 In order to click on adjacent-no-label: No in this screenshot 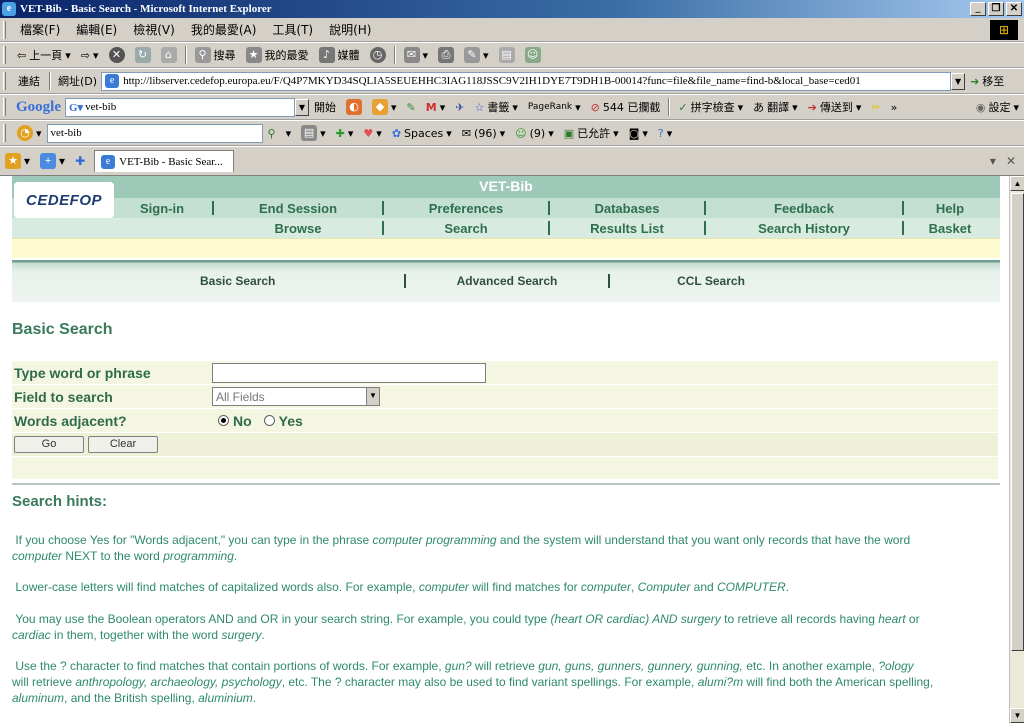, I will do `click(242, 420)`.